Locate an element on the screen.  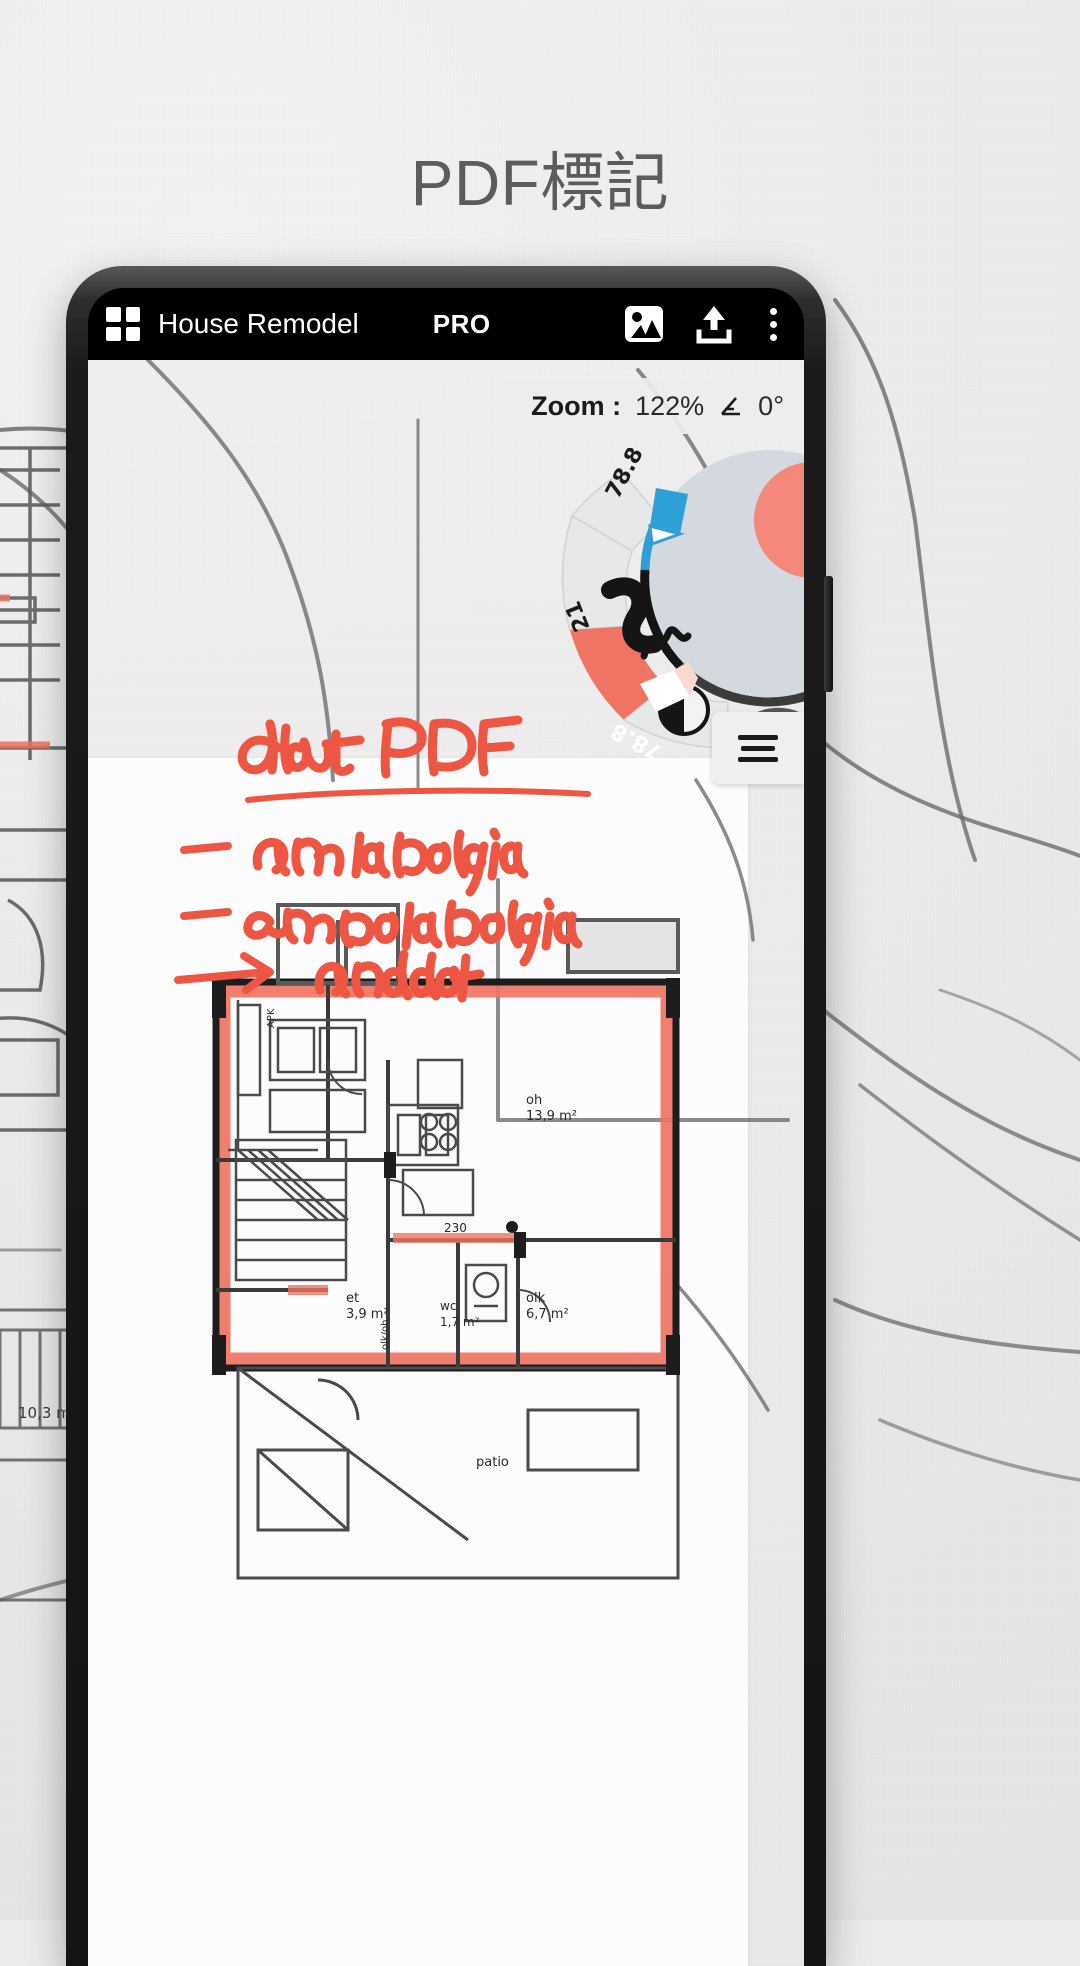
svg-text: olk is located at coordinates (536, 1298).